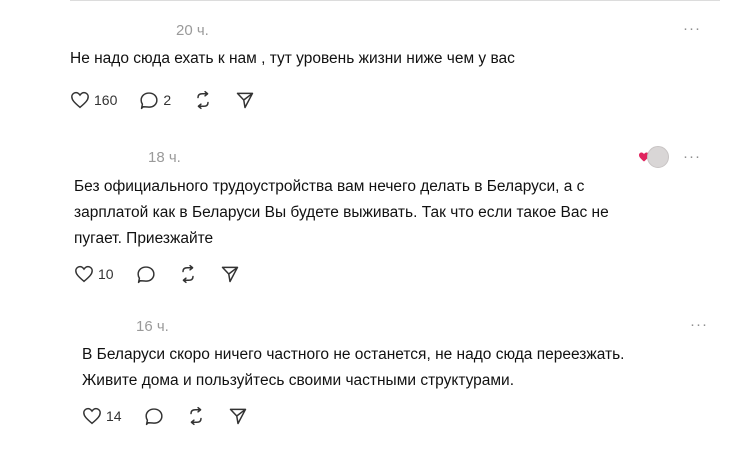 The width and height of the screenshot is (732, 471). I want to click on like-button: 10, so click(94, 274).